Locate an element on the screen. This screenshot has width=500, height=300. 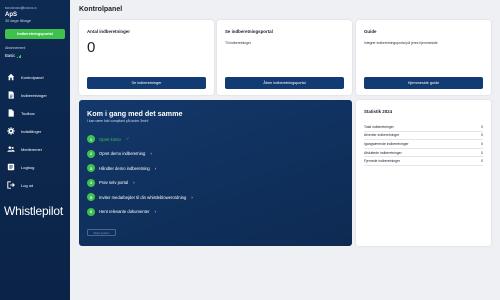
sidebar-item-label: Kontrolpanel is located at coordinates (32, 77).